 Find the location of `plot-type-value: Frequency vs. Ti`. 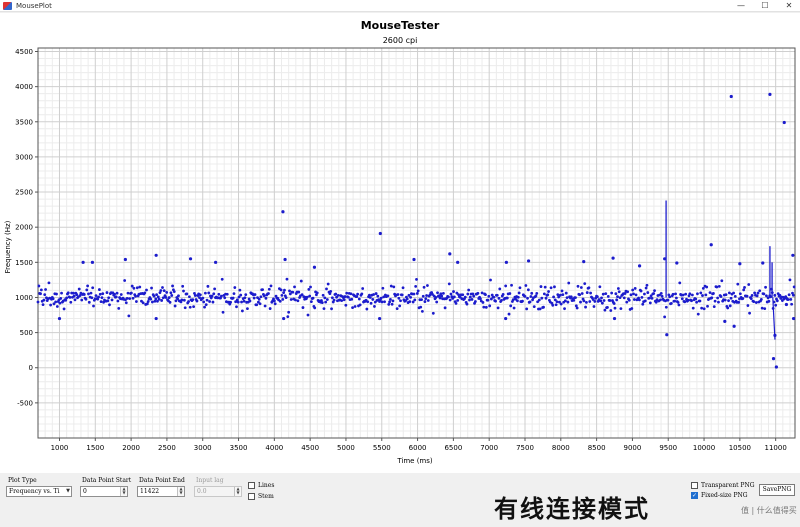

plot-type-value: Frequency vs. Ti is located at coordinates (34, 491).